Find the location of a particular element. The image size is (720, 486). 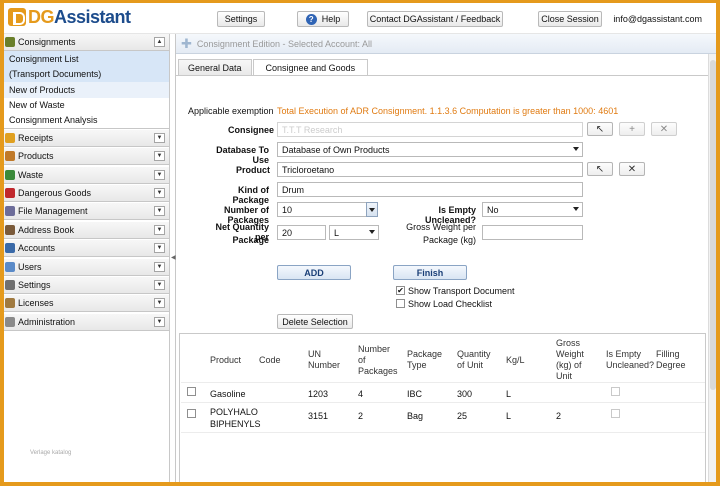

cursor-icon: ↖ is located at coordinates (600, 129).